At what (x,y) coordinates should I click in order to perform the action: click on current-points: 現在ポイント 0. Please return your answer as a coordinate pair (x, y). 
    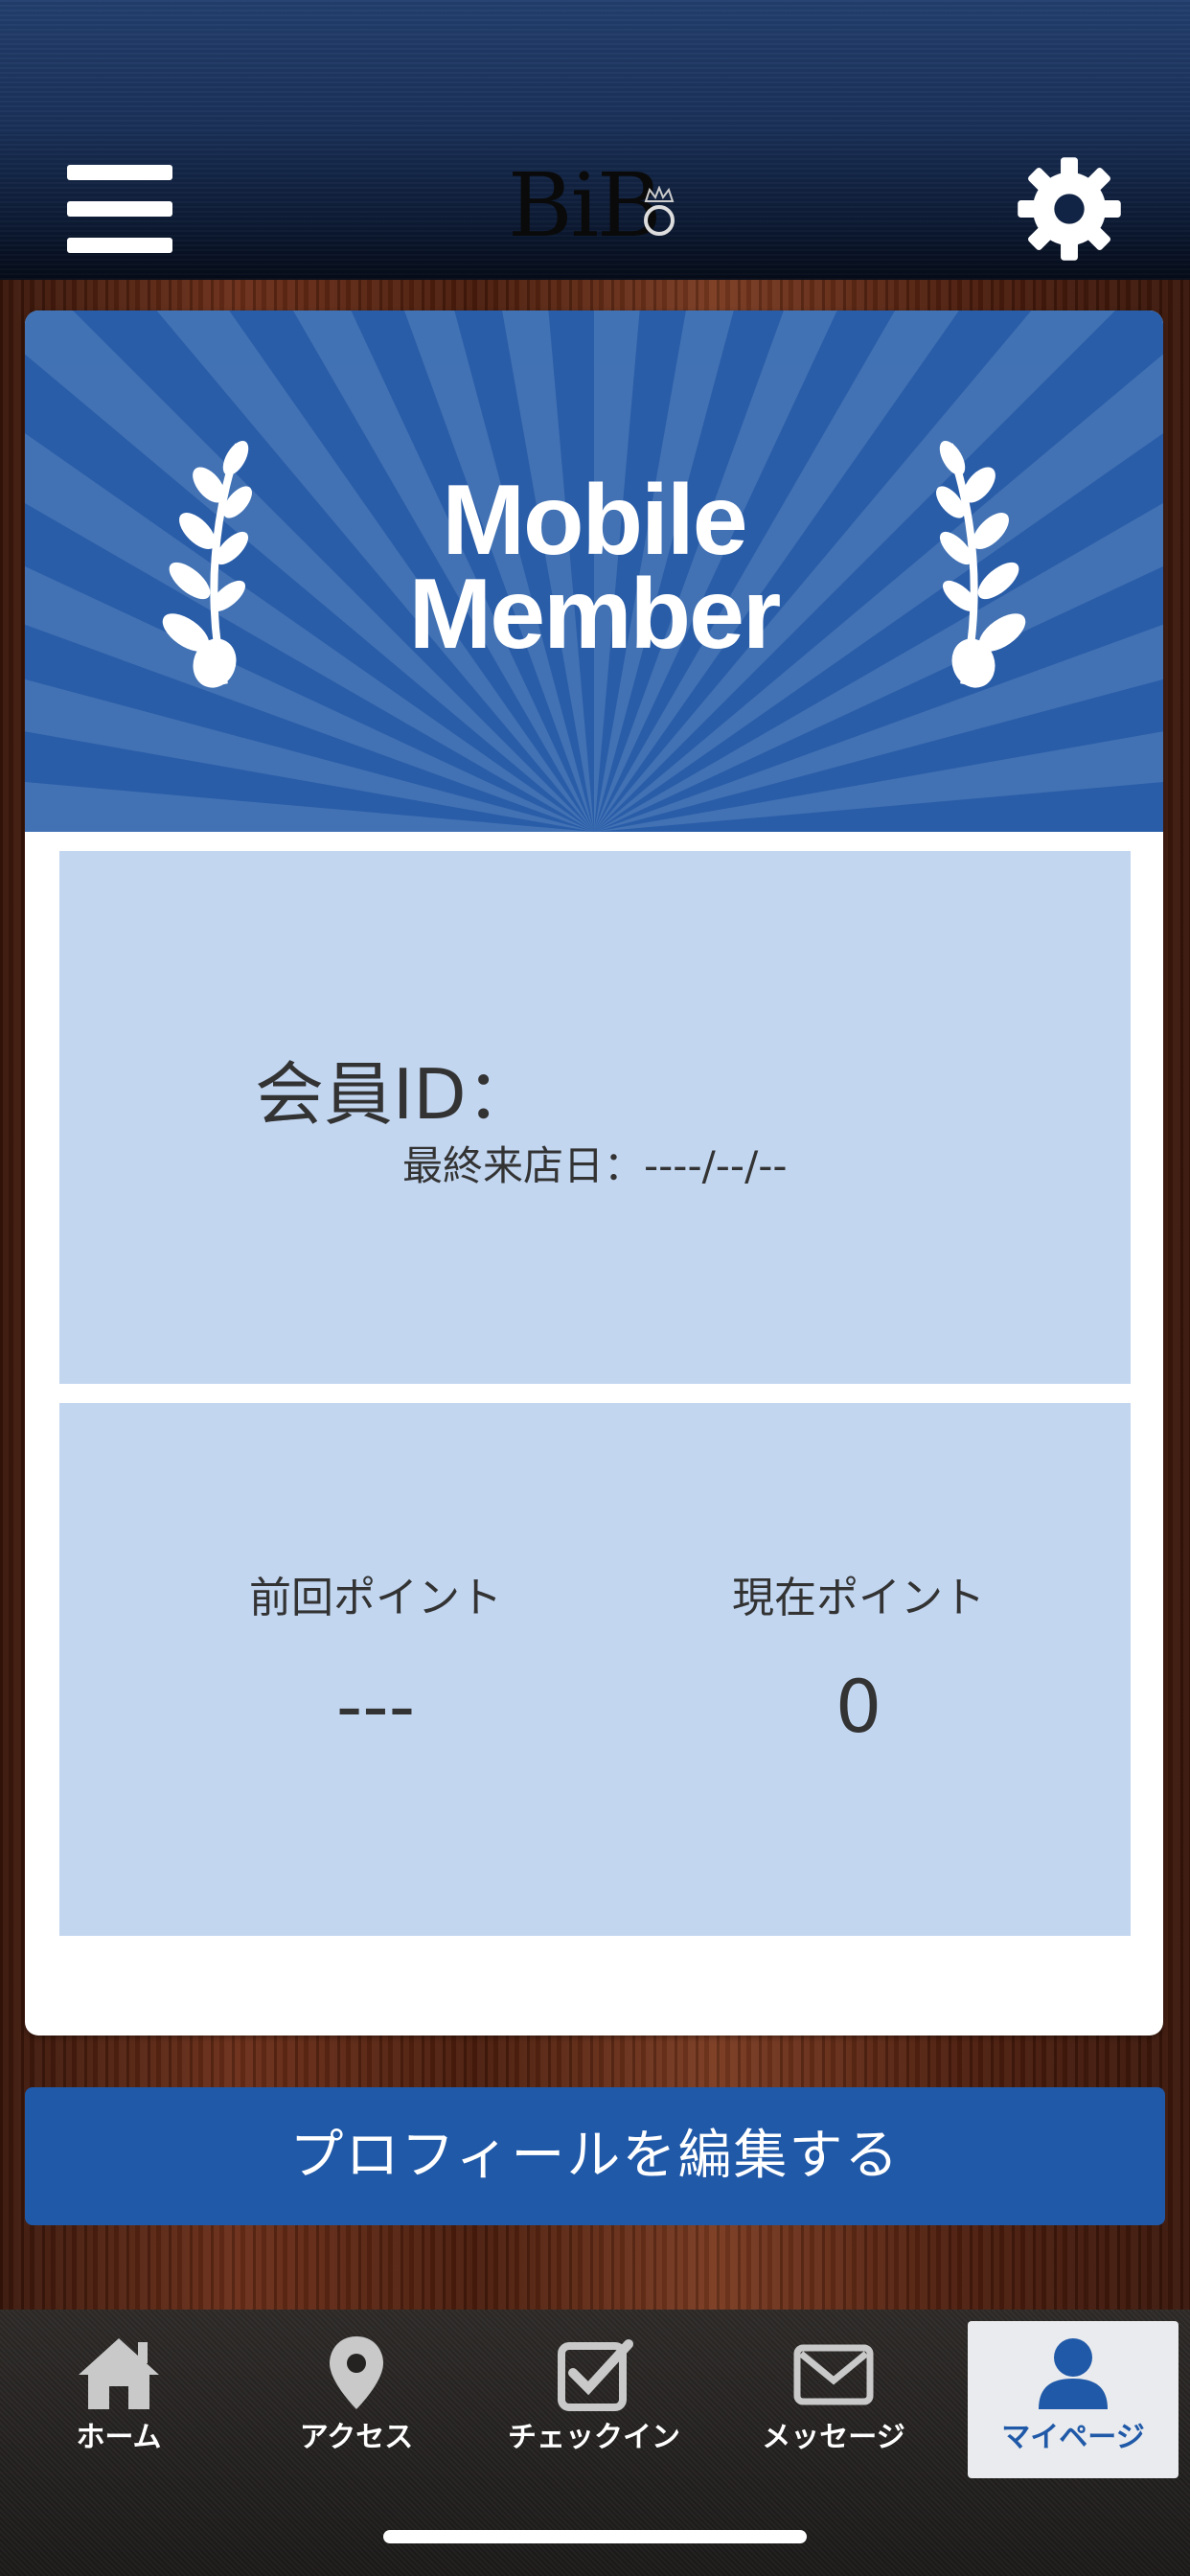
    Looking at the image, I should click on (858, 1660).